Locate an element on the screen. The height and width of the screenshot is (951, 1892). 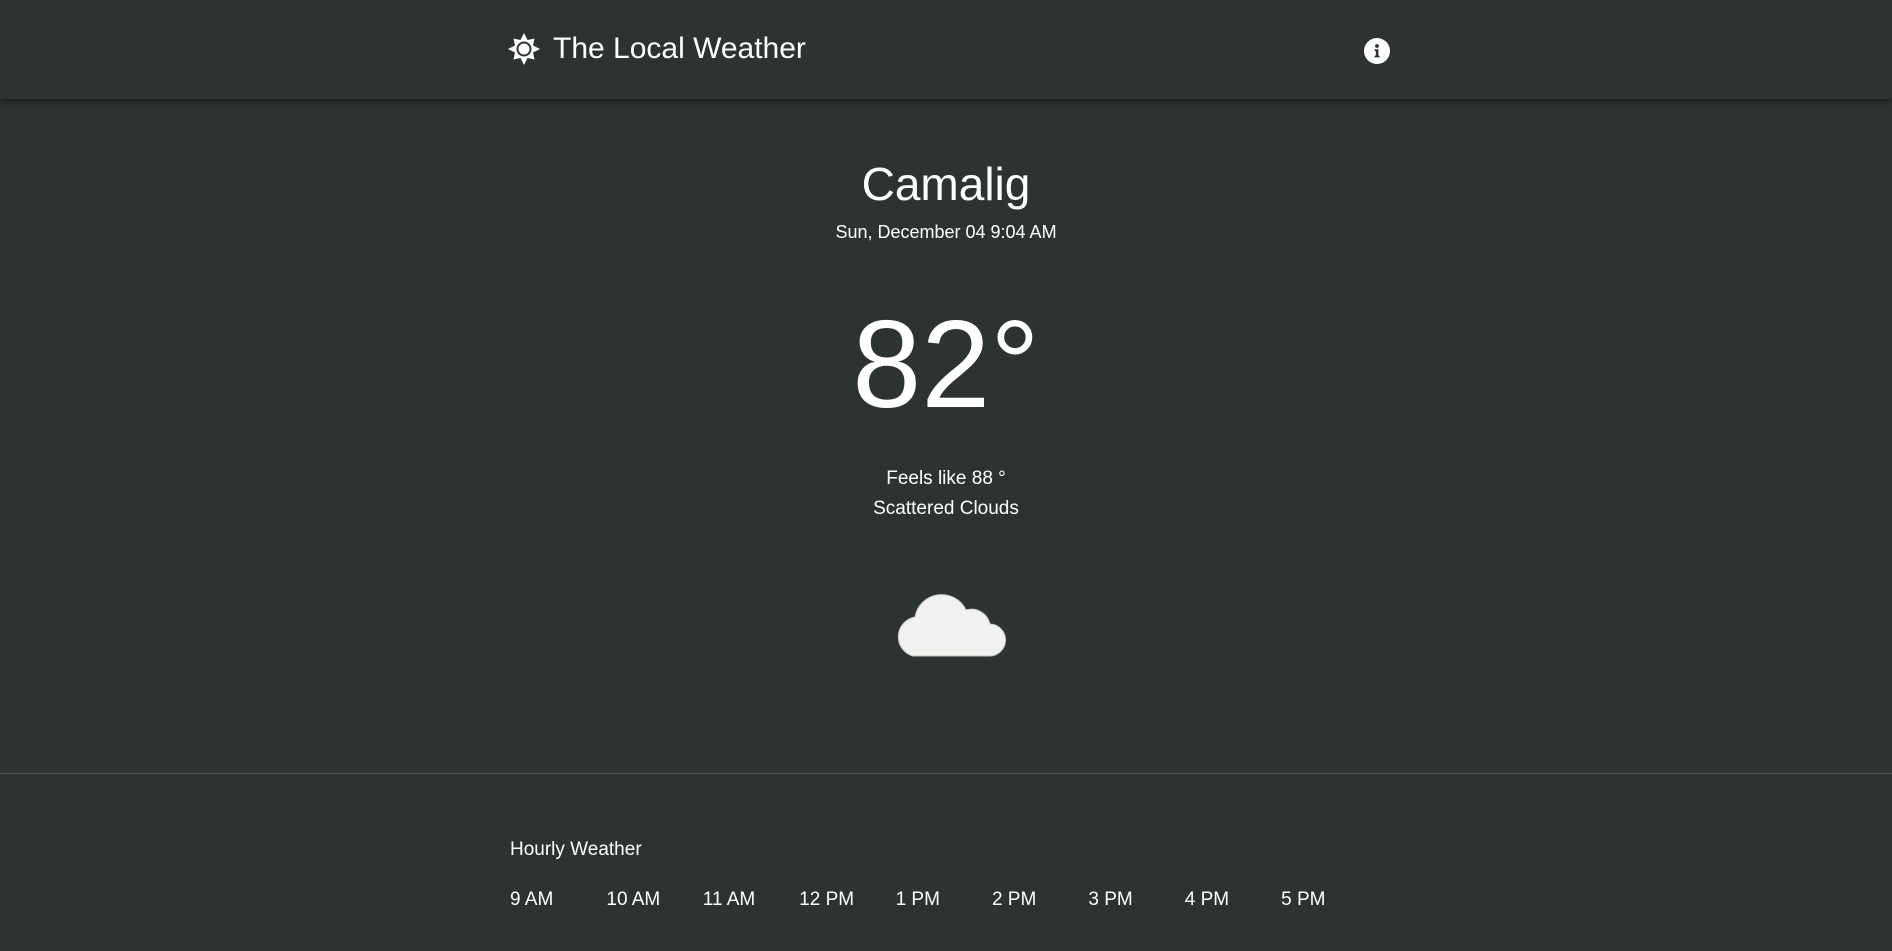
info-icon is located at coordinates (1377, 51).